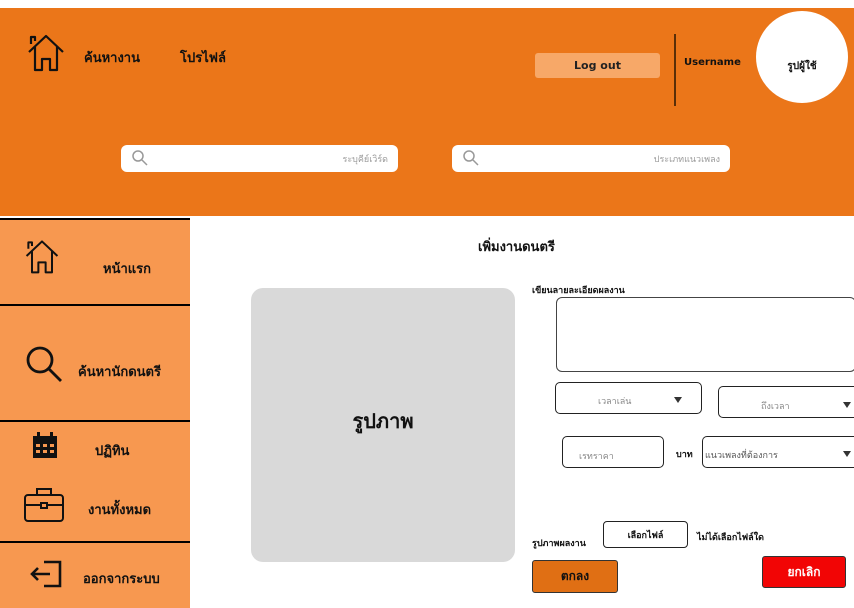  I want to click on sidebar-item-search-musician: ค้นหานักดนตรี, so click(119, 371).